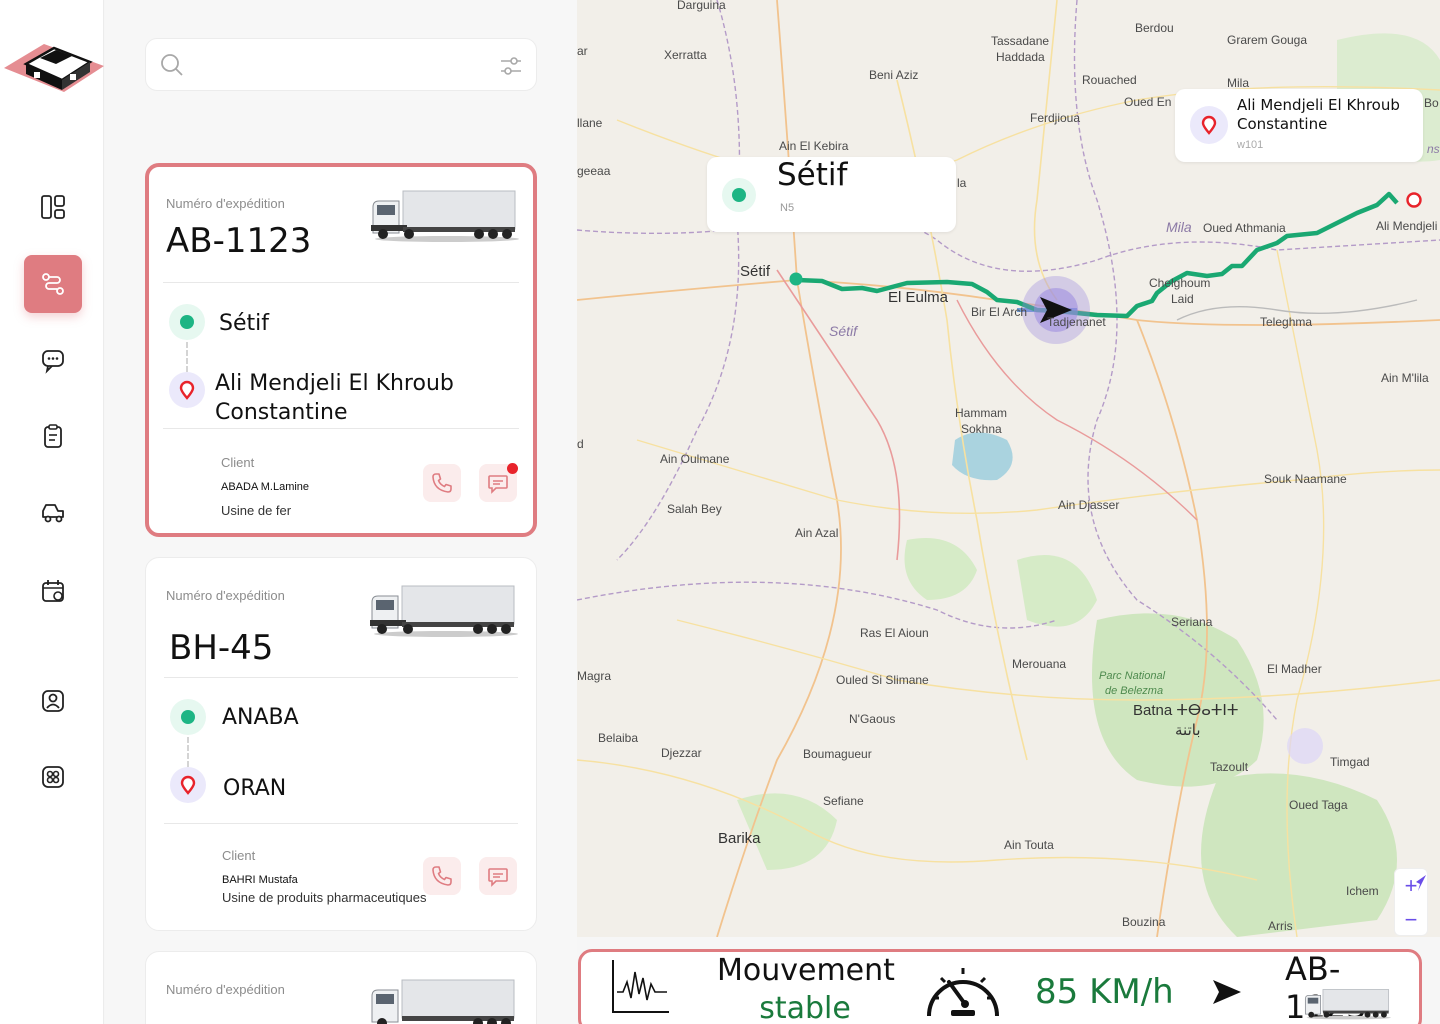 This screenshot has height=1024, width=1440. Describe the element at coordinates (812, 175) in the screenshot. I see `origin-popup-title: Sétif` at that location.